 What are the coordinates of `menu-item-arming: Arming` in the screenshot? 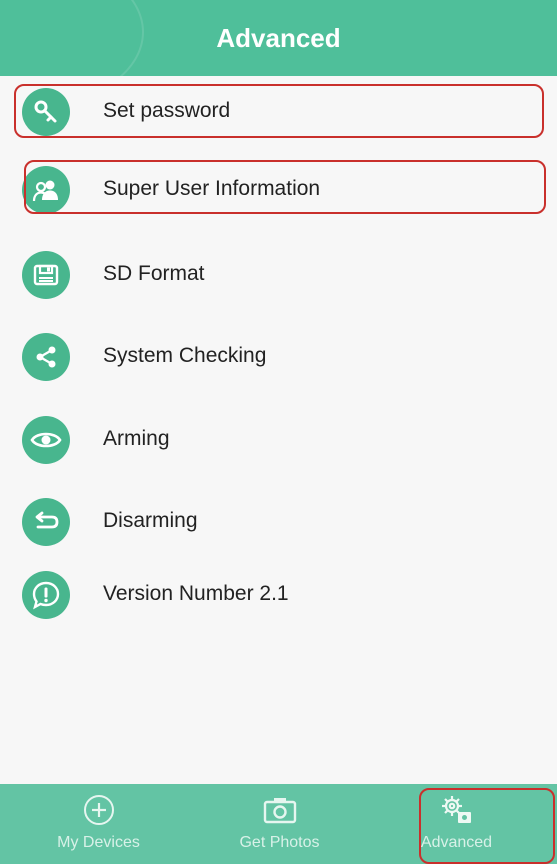 It's located at (278, 439).